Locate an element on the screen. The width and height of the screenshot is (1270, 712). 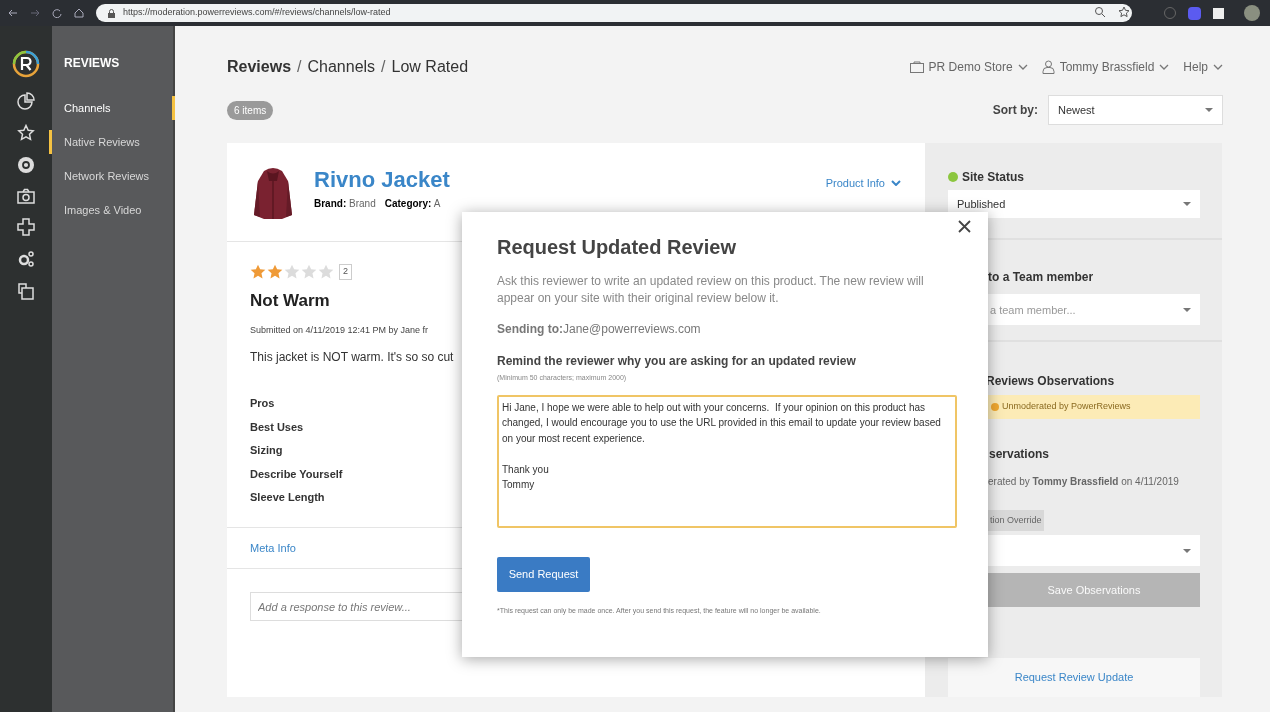
observations-subtitle: servations is located at coordinates (1019, 453).